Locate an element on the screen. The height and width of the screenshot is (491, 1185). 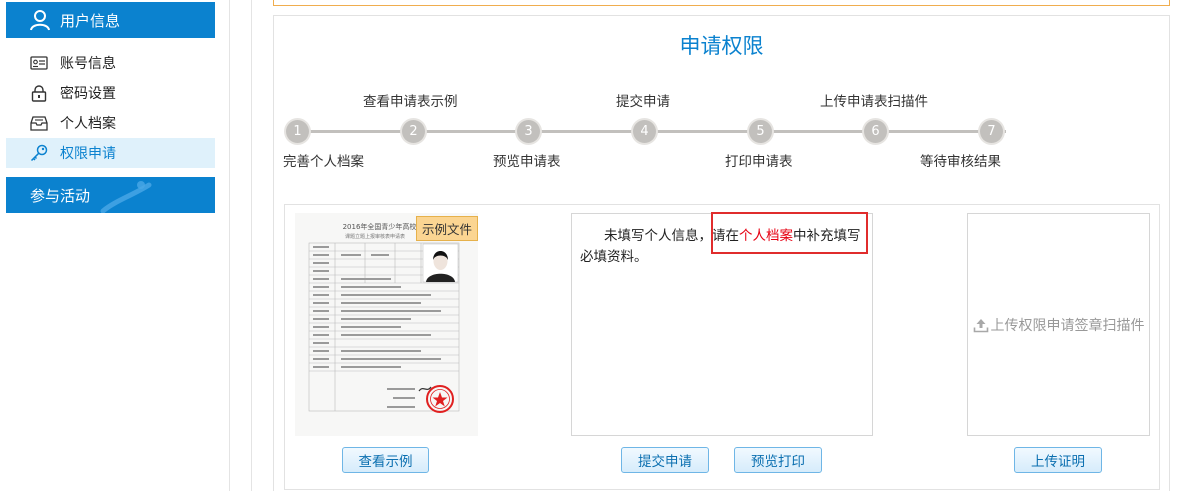
notice-strip is located at coordinates (721, 3).